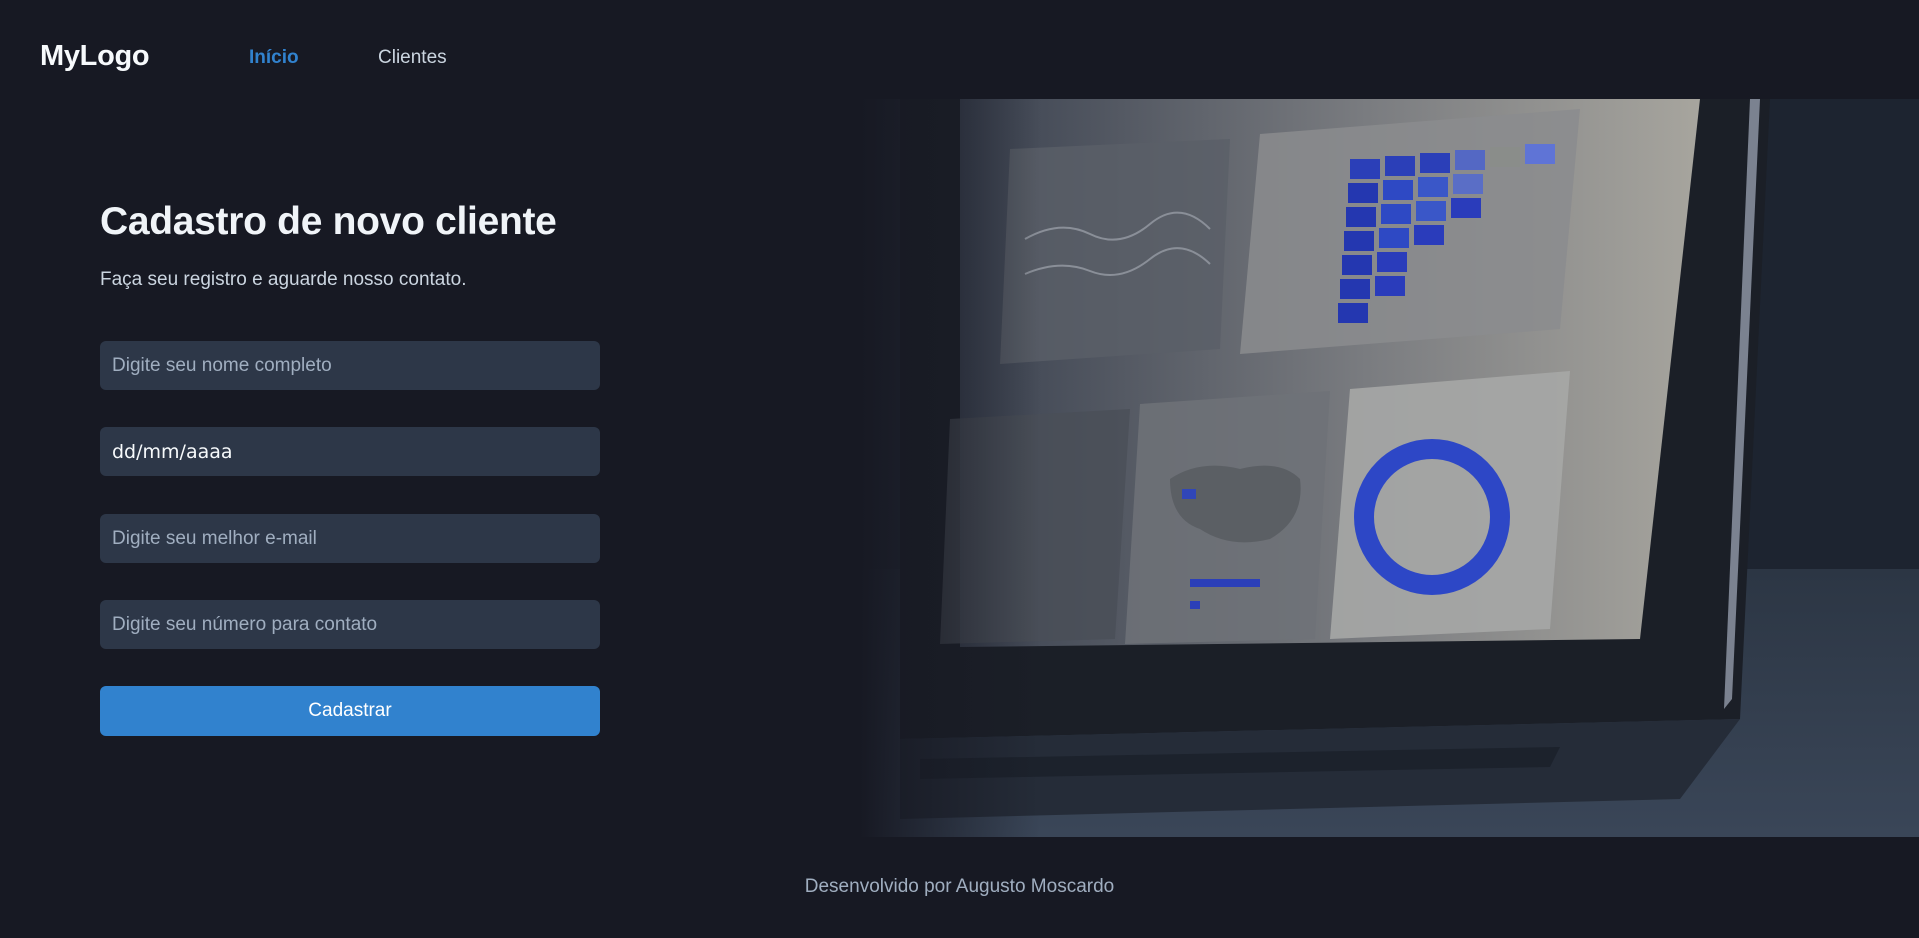  Describe the element at coordinates (350, 451) in the screenshot. I see `birth-date-input: dd/mm/aaaa` at that location.